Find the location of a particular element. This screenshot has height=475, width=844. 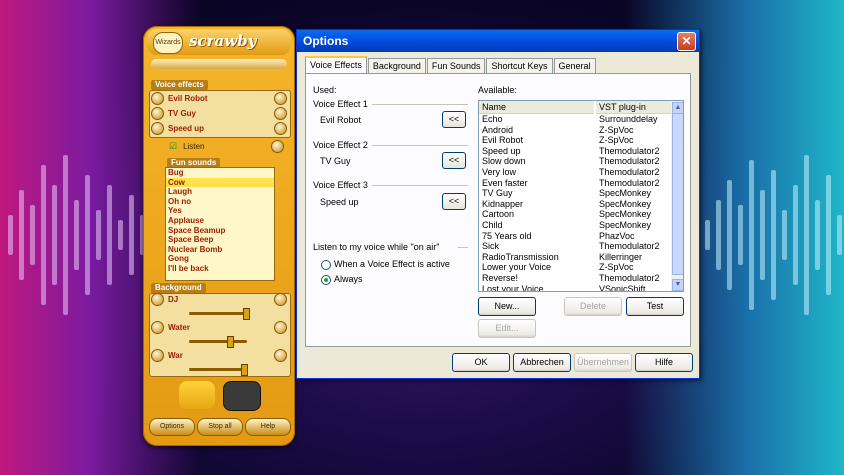

effect-name: Child is located at coordinates (492, 224).